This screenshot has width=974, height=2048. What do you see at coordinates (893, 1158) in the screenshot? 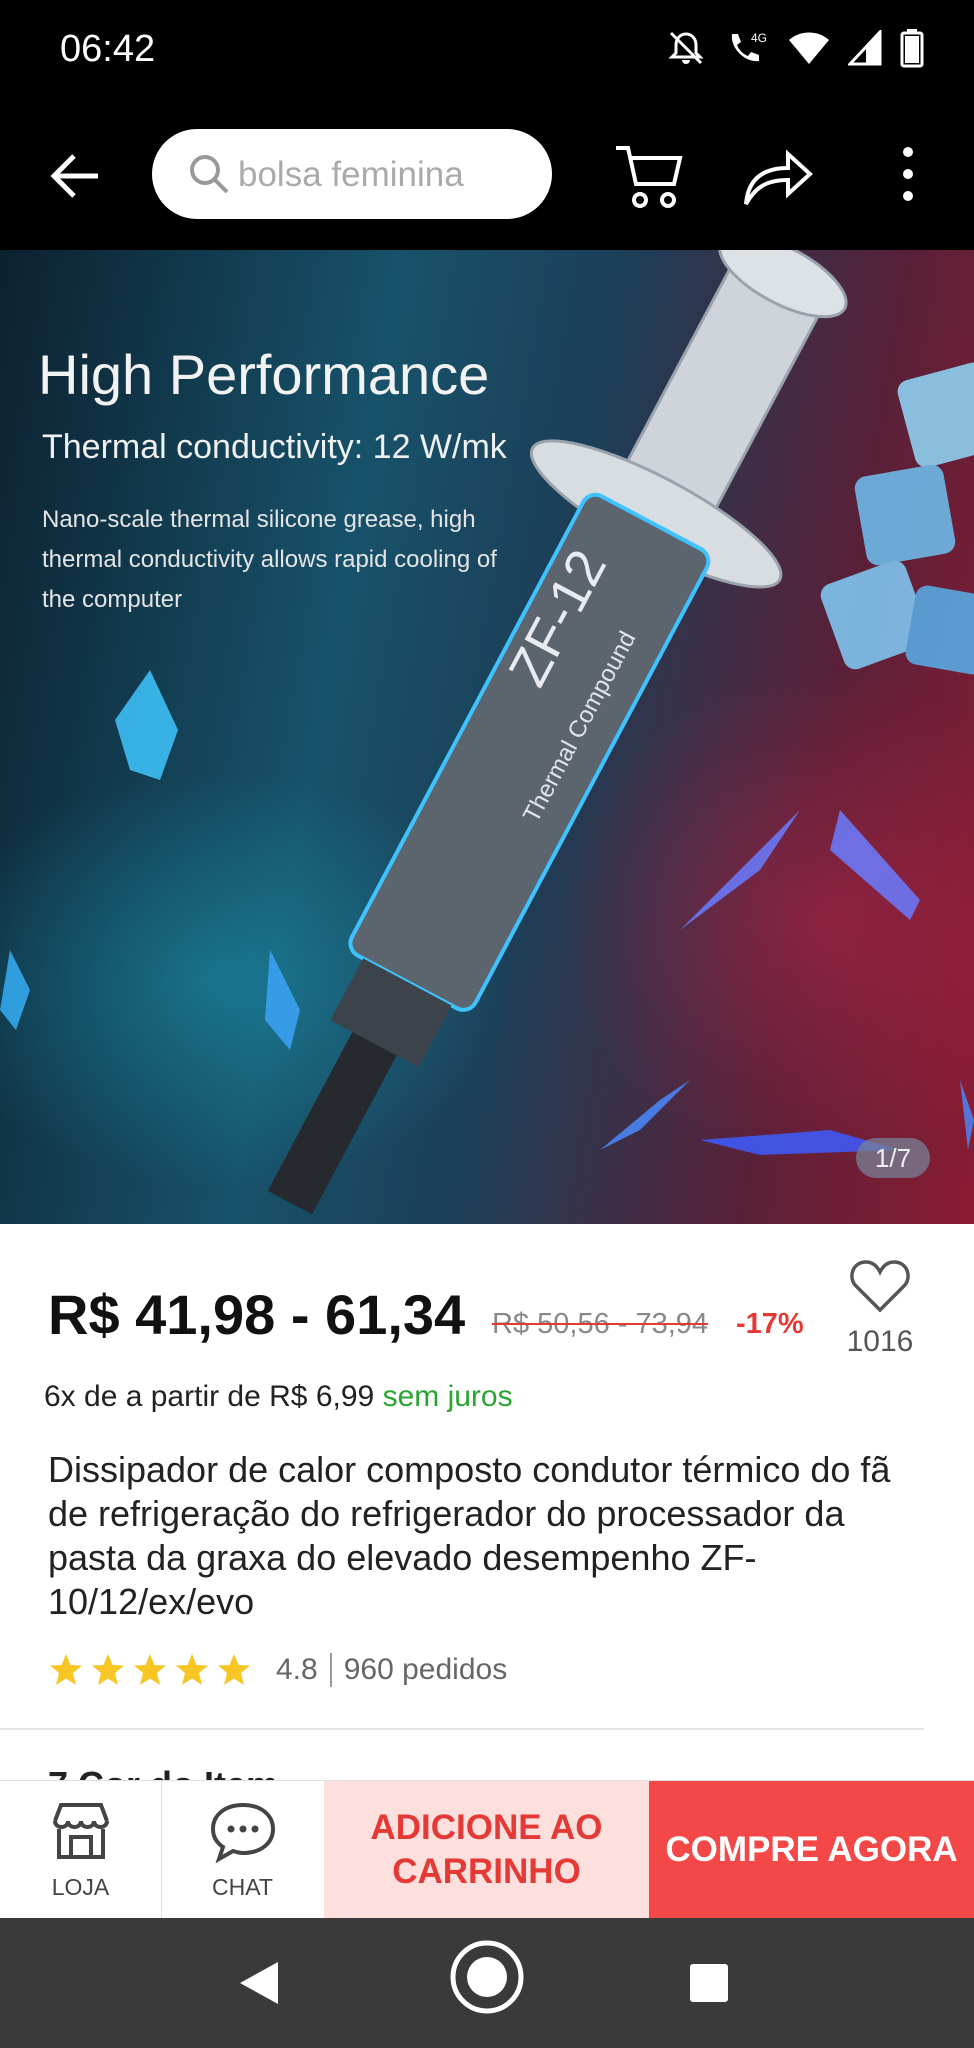
I see `image-counter: 1/7` at bounding box center [893, 1158].